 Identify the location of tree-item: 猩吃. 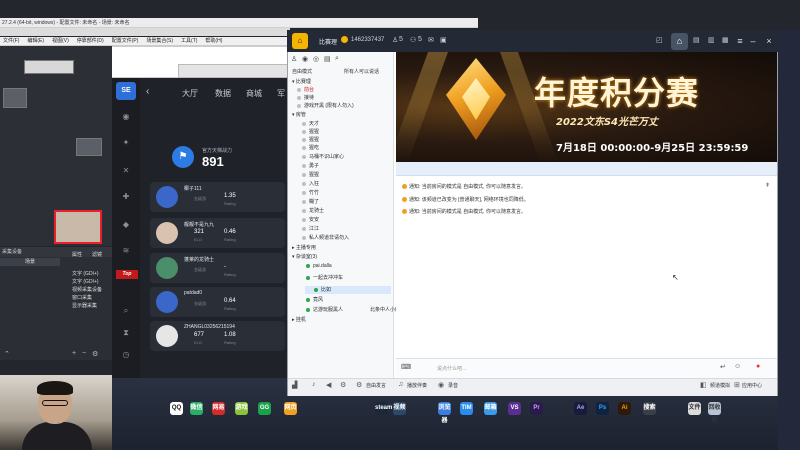
(310, 148).